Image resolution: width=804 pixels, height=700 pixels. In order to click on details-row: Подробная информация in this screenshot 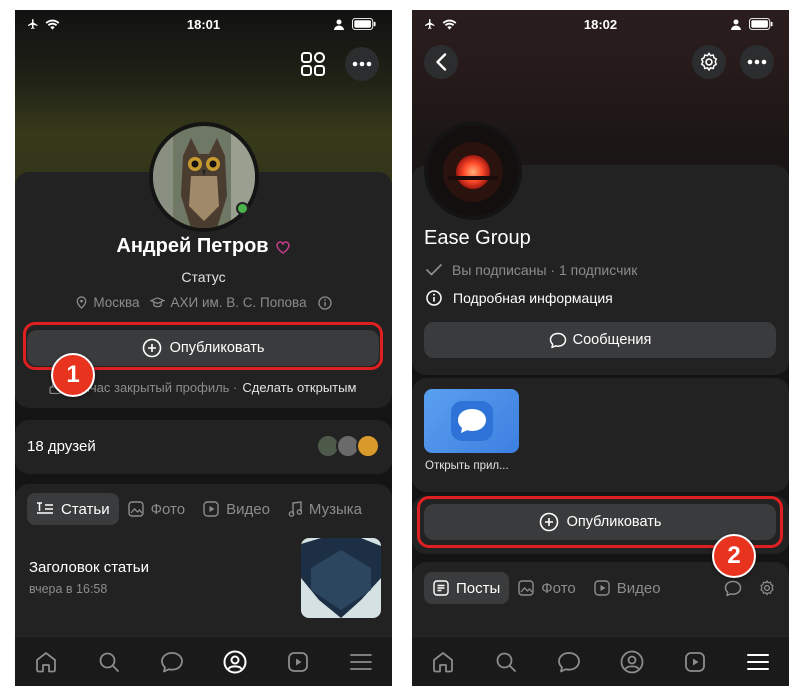, I will do `click(519, 298)`.